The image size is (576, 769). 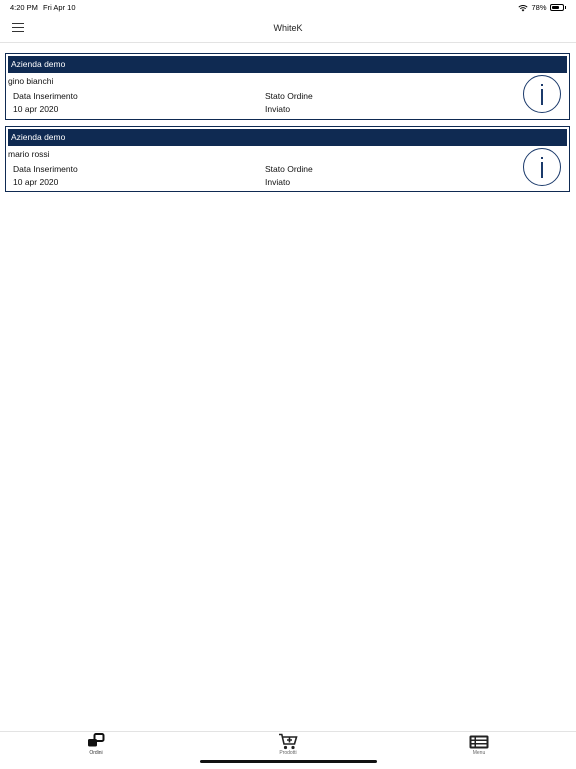 I want to click on tab-bar: Ordini Prodotti Menu, so click(x=288, y=750).